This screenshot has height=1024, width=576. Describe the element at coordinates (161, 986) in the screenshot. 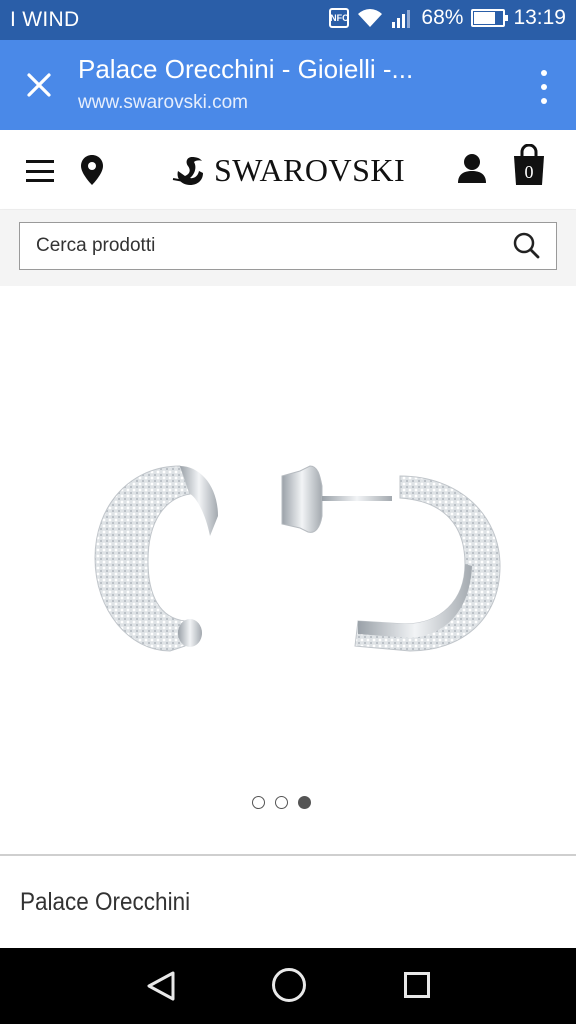

I see `back-icon` at that location.